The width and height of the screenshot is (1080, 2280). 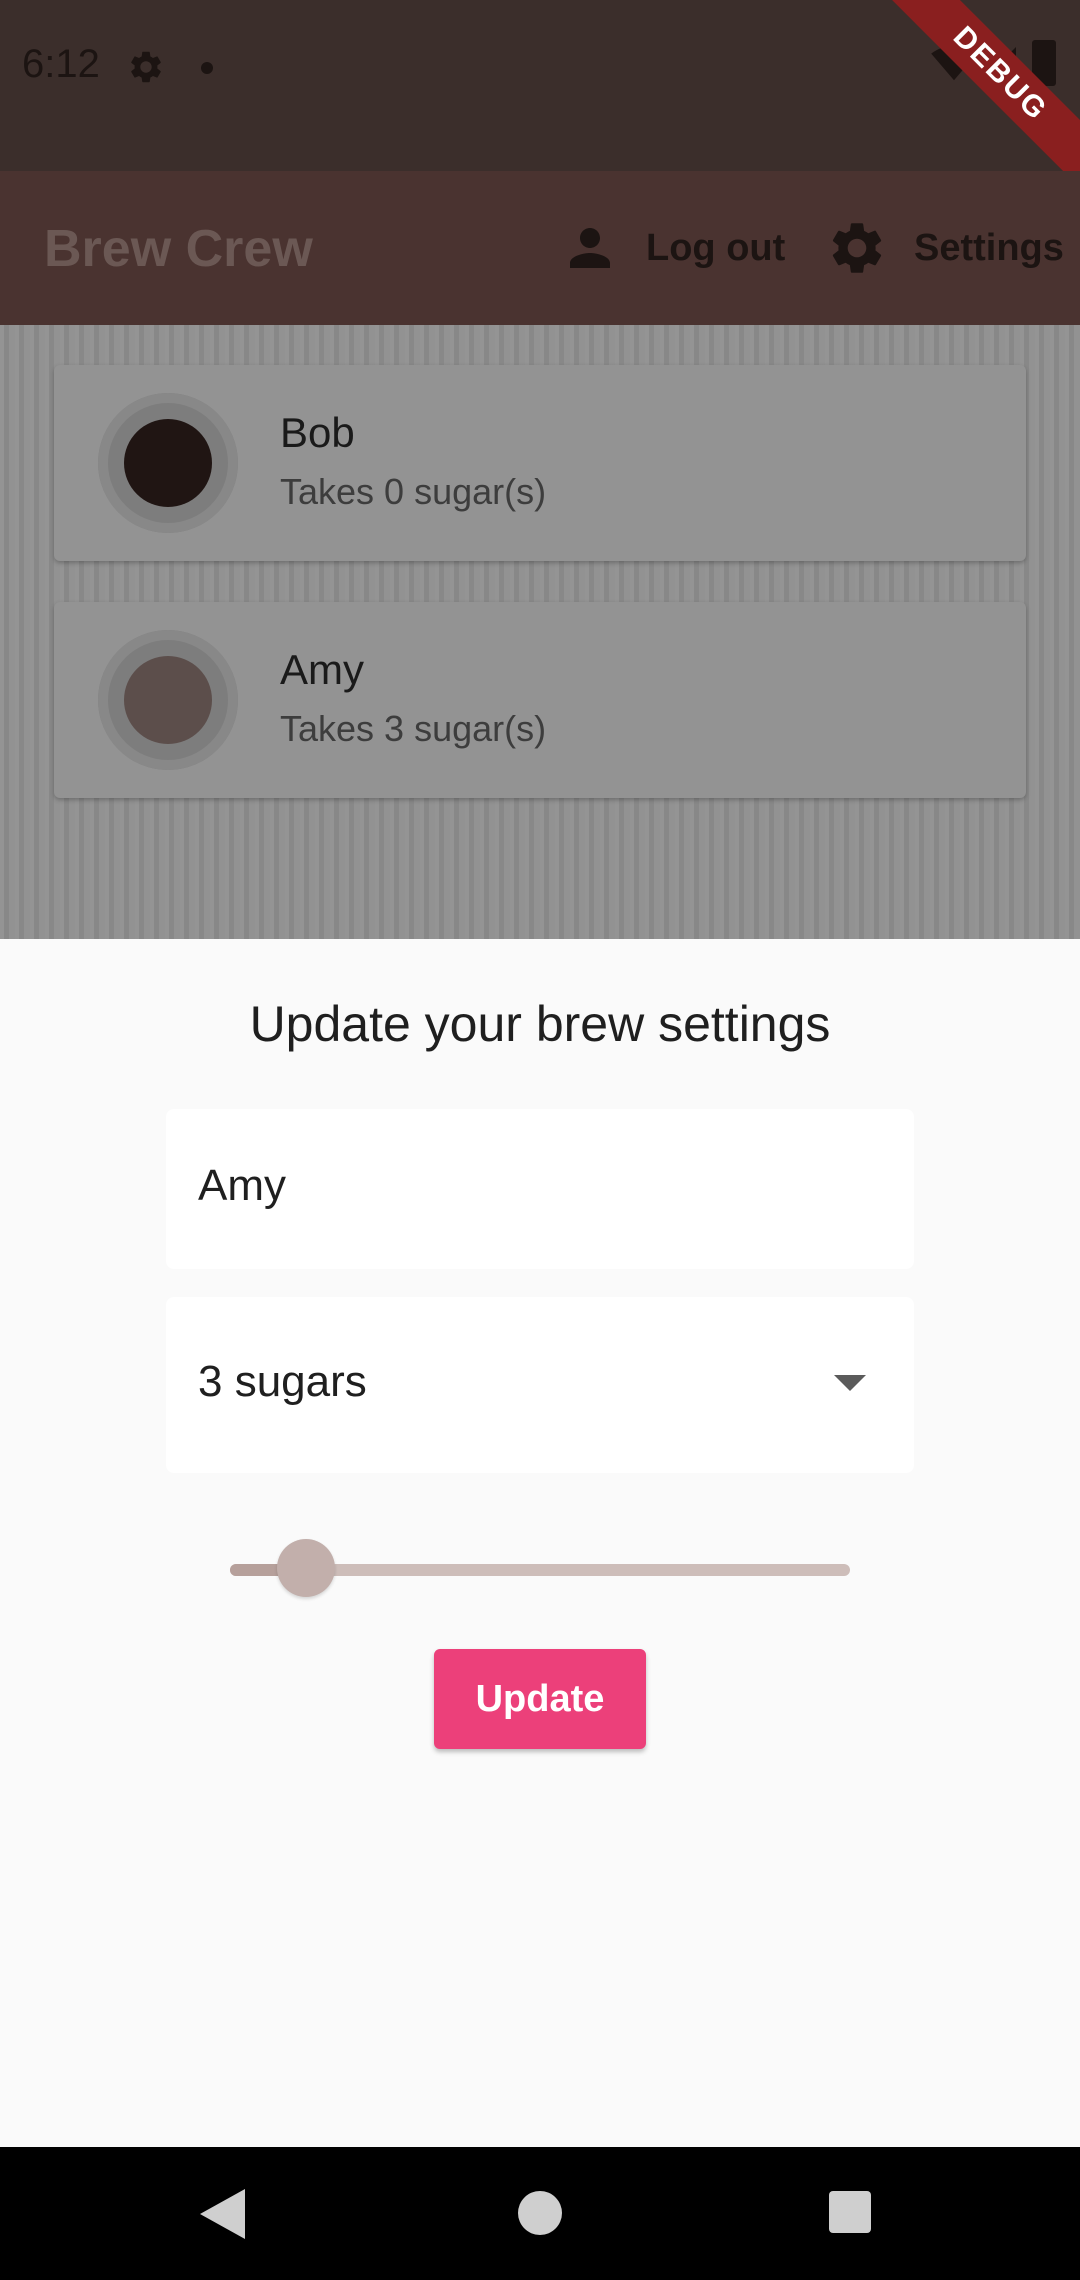 I want to click on sugars-dropdown-value: 3 sugars, so click(x=282, y=1381).